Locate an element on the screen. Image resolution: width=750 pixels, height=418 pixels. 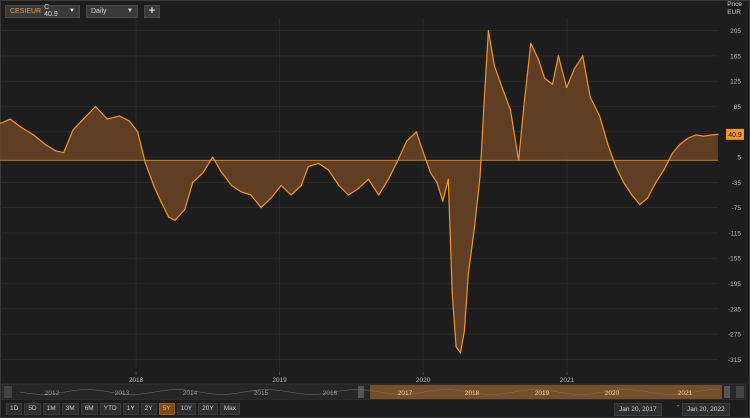
range-button-1m: 1M is located at coordinates (51, 409).